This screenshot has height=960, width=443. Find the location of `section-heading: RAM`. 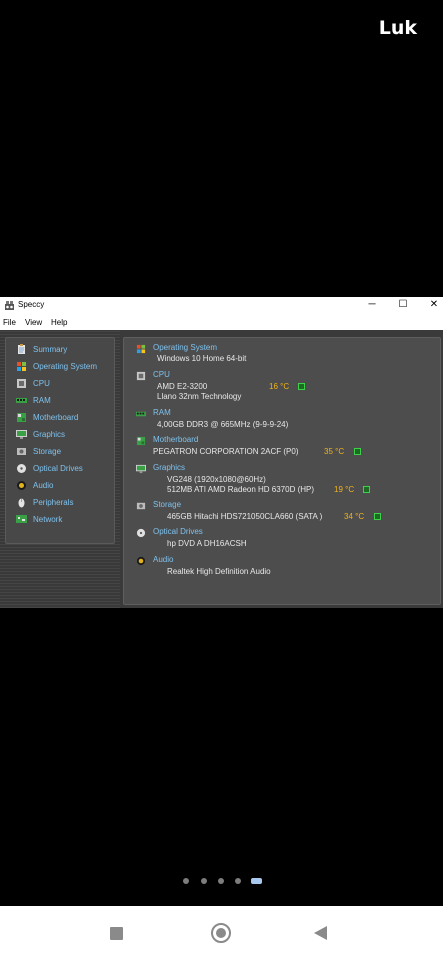

section-heading: RAM is located at coordinates (162, 412).